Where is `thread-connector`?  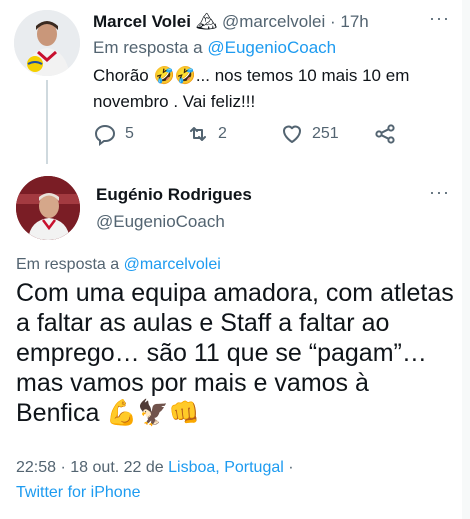
thread-connector is located at coordinates (47, 122).